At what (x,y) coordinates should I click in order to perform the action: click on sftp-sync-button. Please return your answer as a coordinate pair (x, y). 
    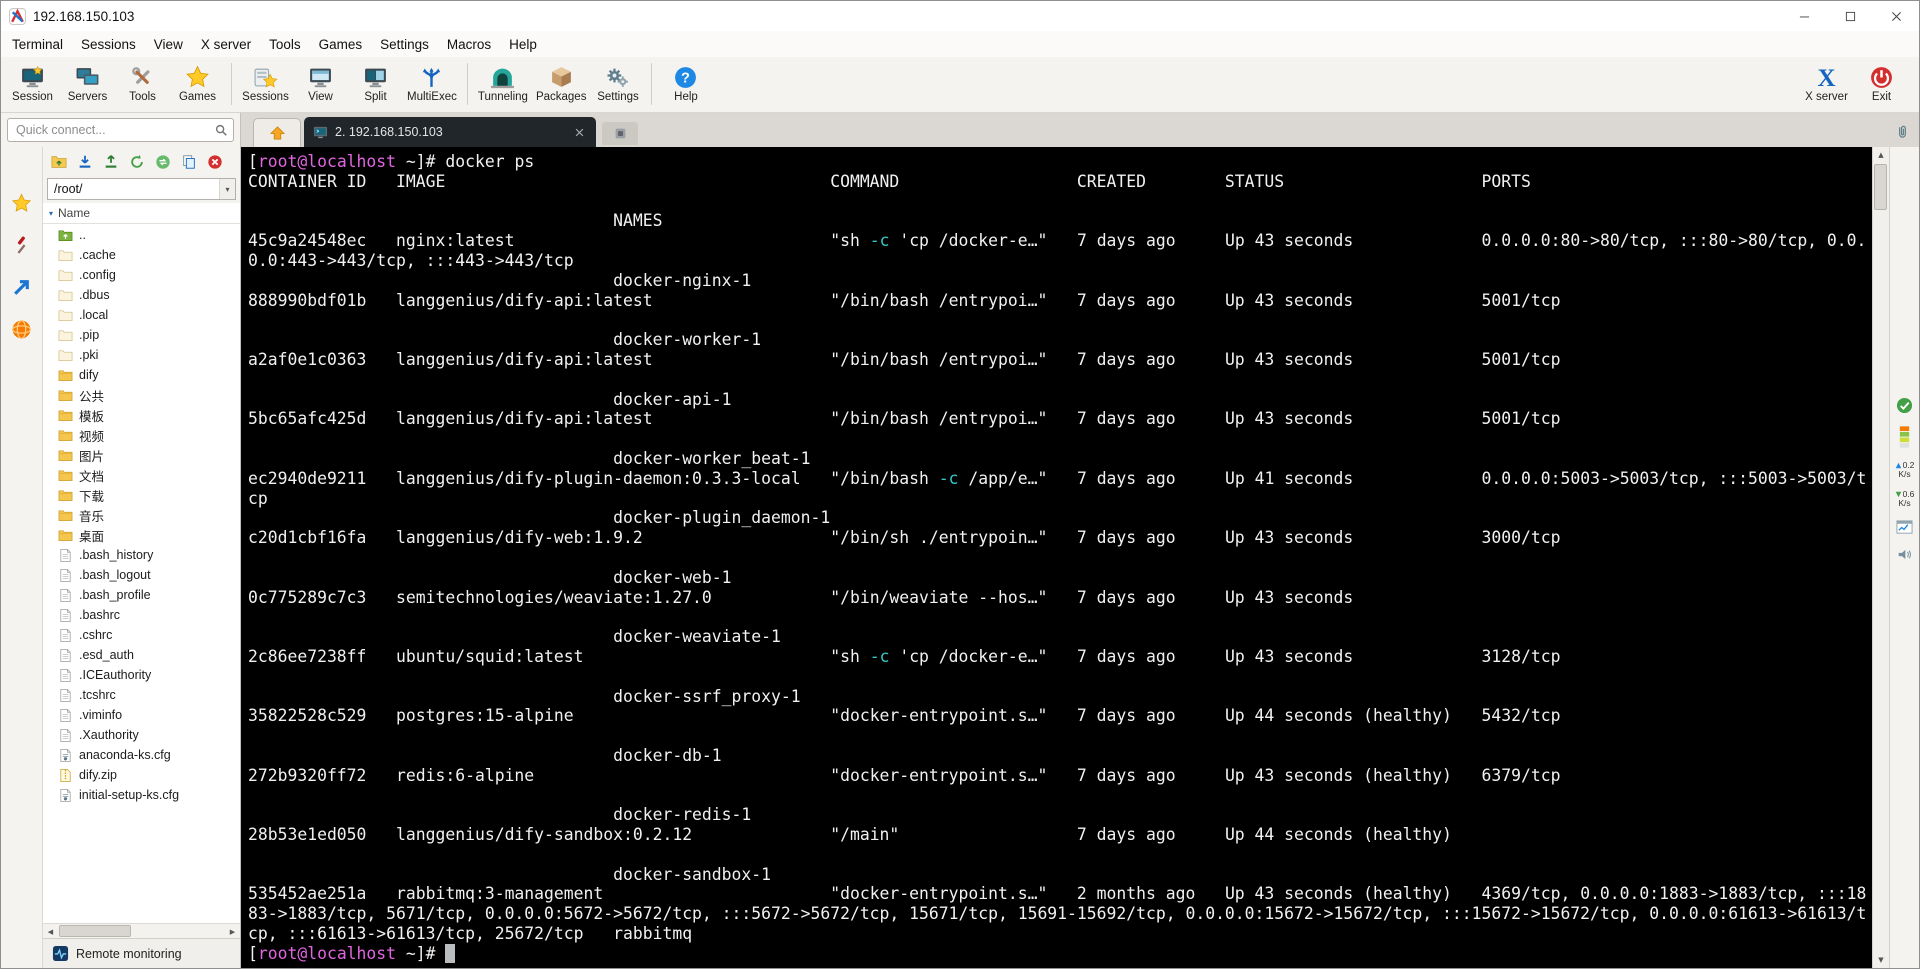
    Looking at the image, I should click on (162, 161).